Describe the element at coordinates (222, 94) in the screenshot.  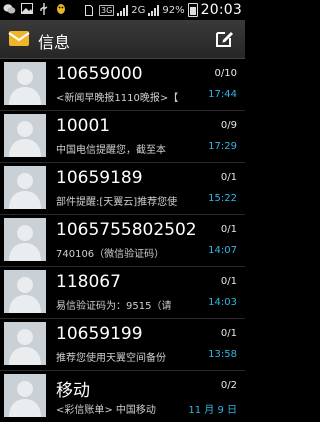
I see `conversation-time: 17:44` at that location.